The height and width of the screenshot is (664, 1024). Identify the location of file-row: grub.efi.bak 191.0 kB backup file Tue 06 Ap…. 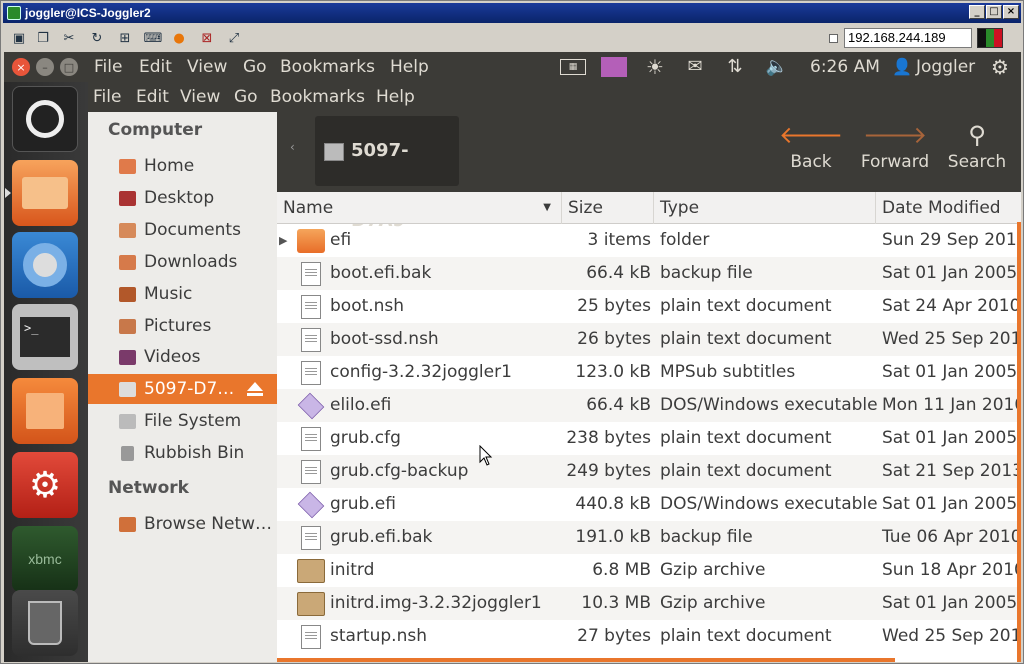
(649, 537).